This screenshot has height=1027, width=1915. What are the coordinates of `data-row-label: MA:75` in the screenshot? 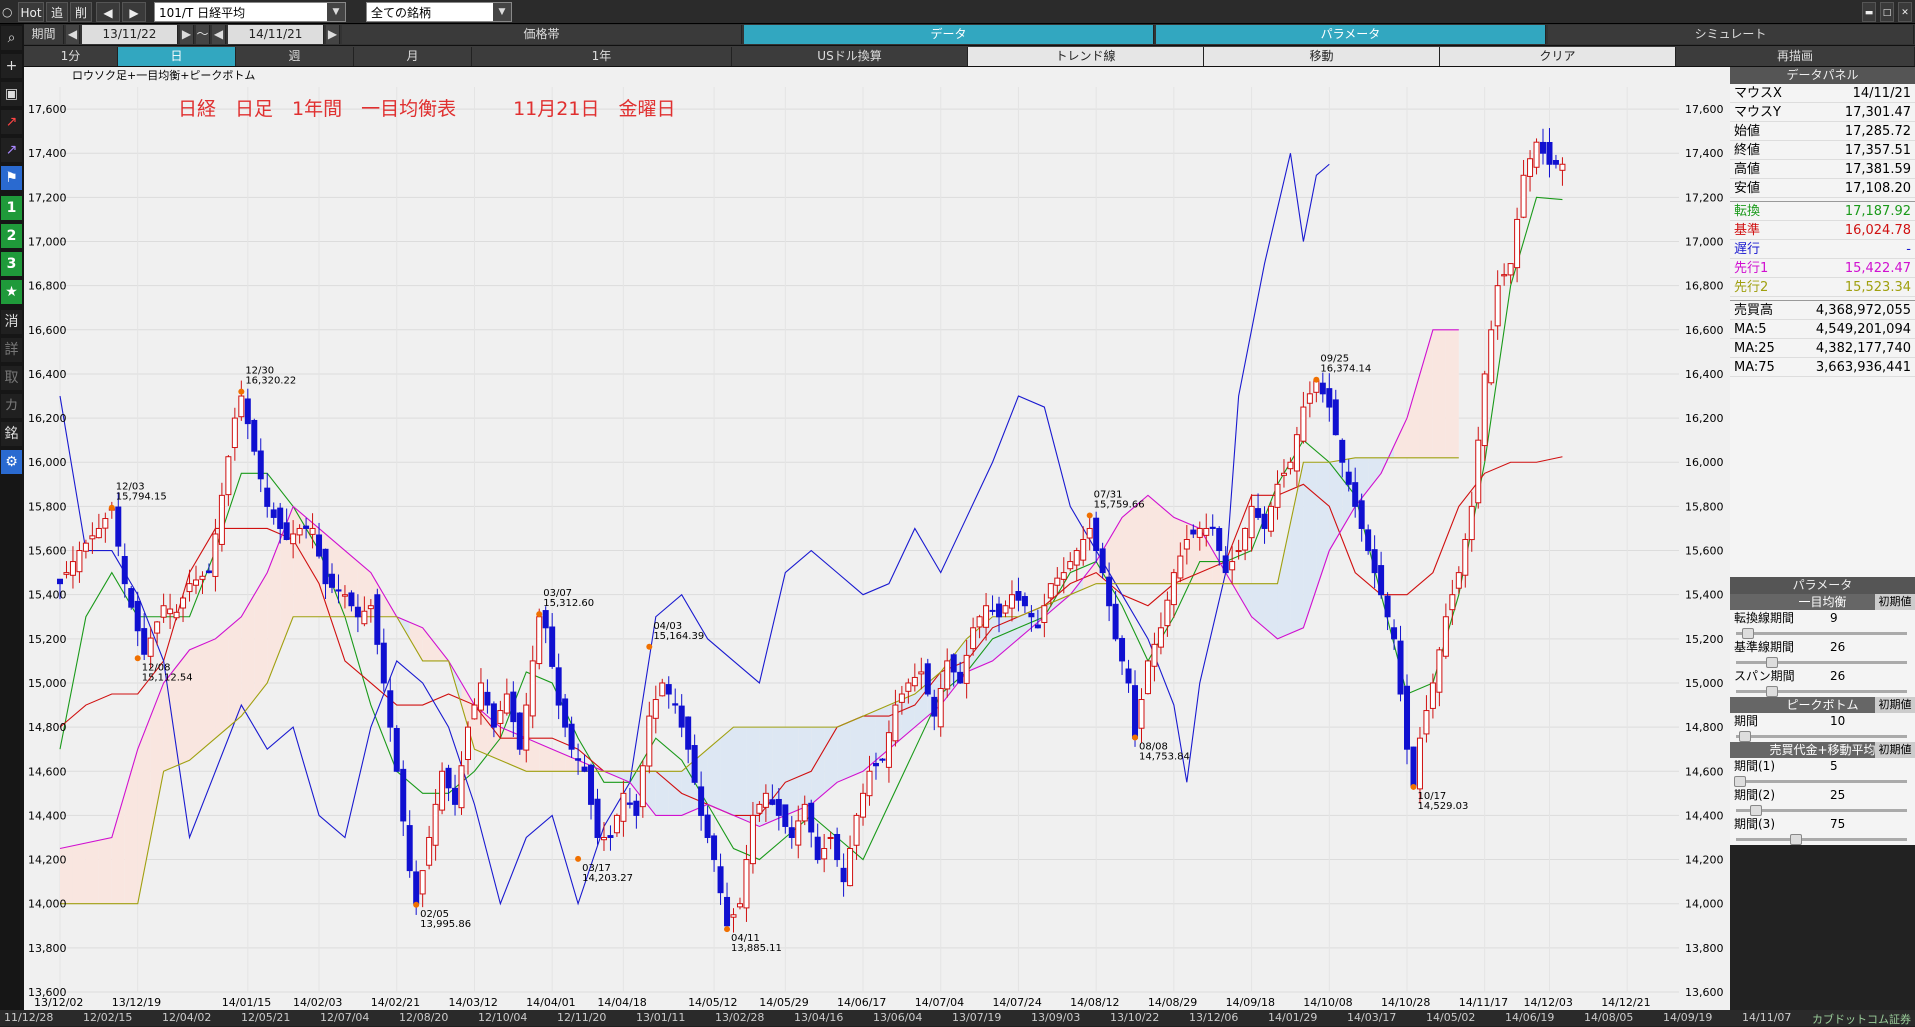 It's located at (1754, 367).